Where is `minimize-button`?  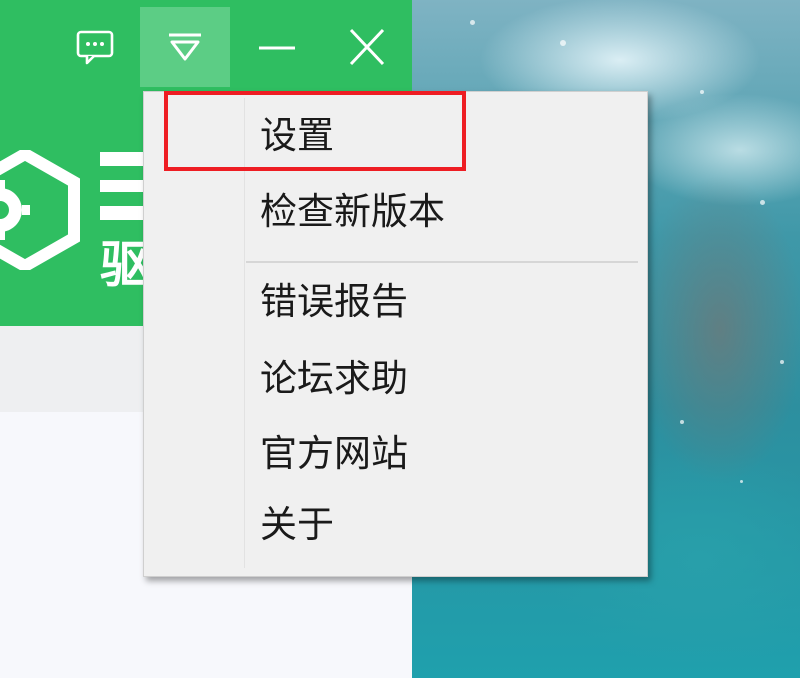 minimize-button is located at coordinates (277, 47).